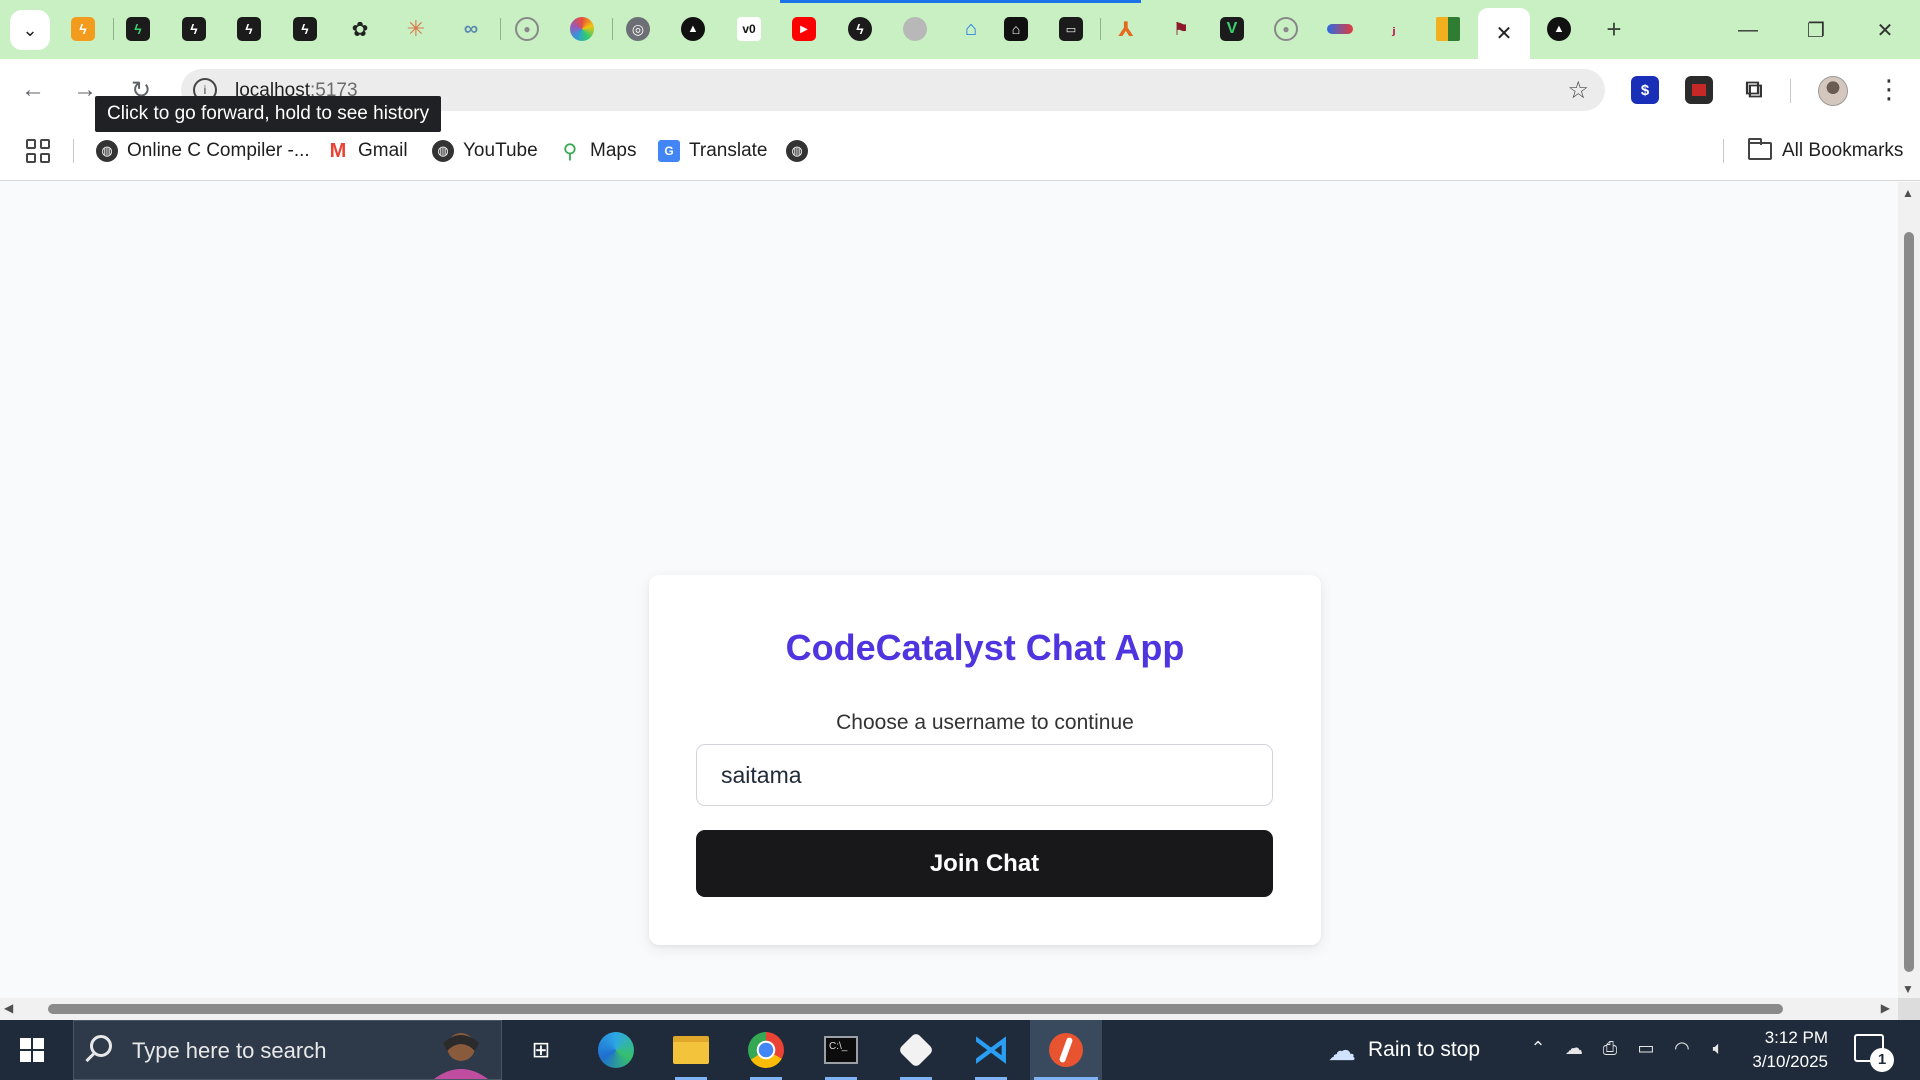 This screenshot has width=1920, height=1080. What do you see at coordinates (613, 150) in the screenshot?
I see `bookmark-label: Maps` at bounding box center [613, 150].